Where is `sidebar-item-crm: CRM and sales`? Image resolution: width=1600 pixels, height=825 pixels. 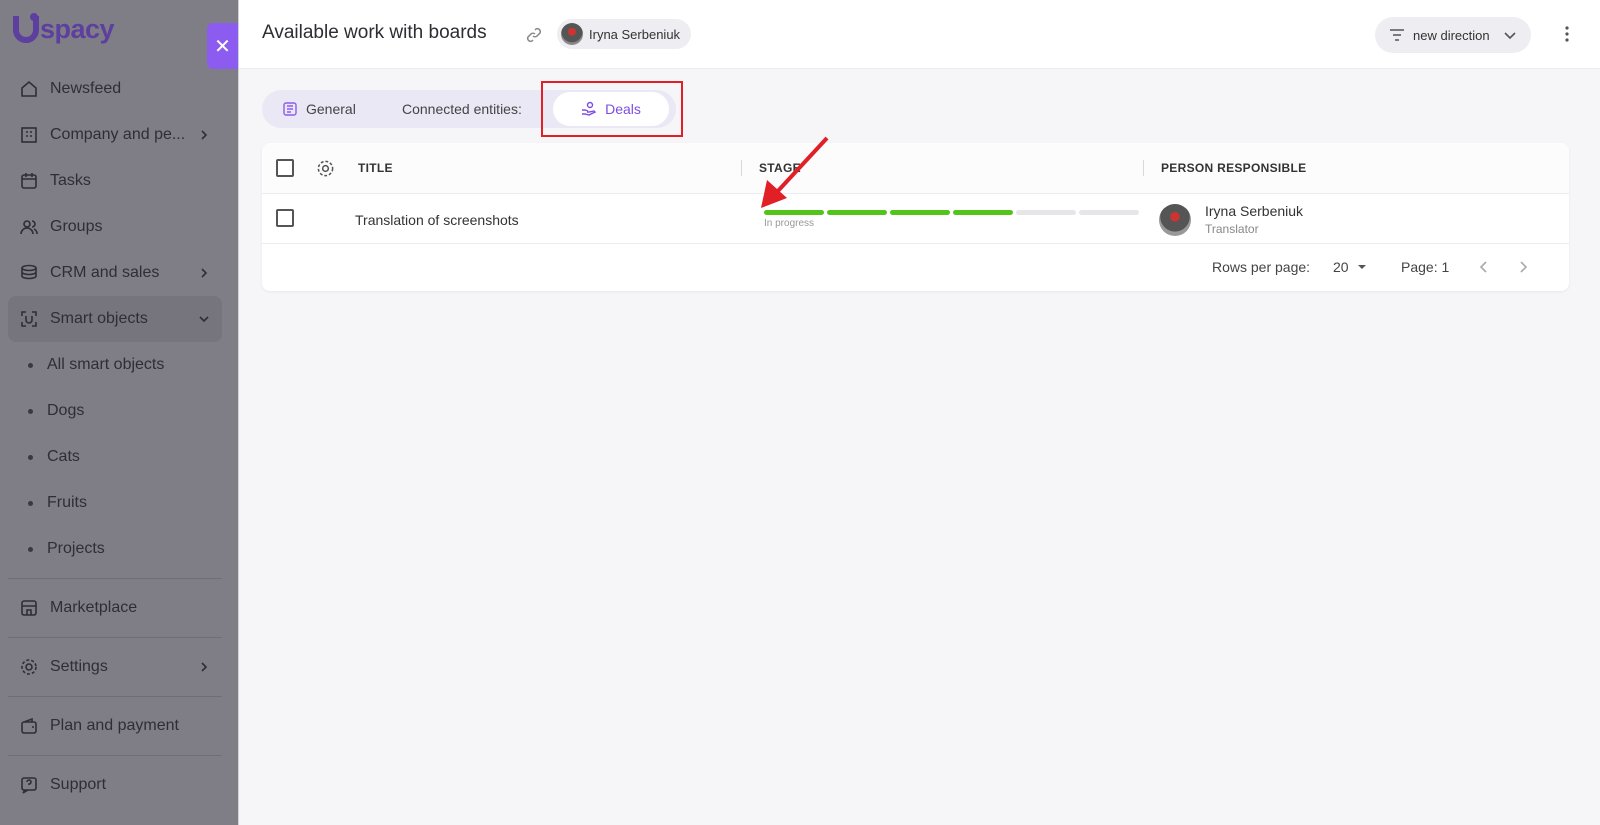 sidebar-item-crm: CRM and sales is located at coordinates (115, 273).